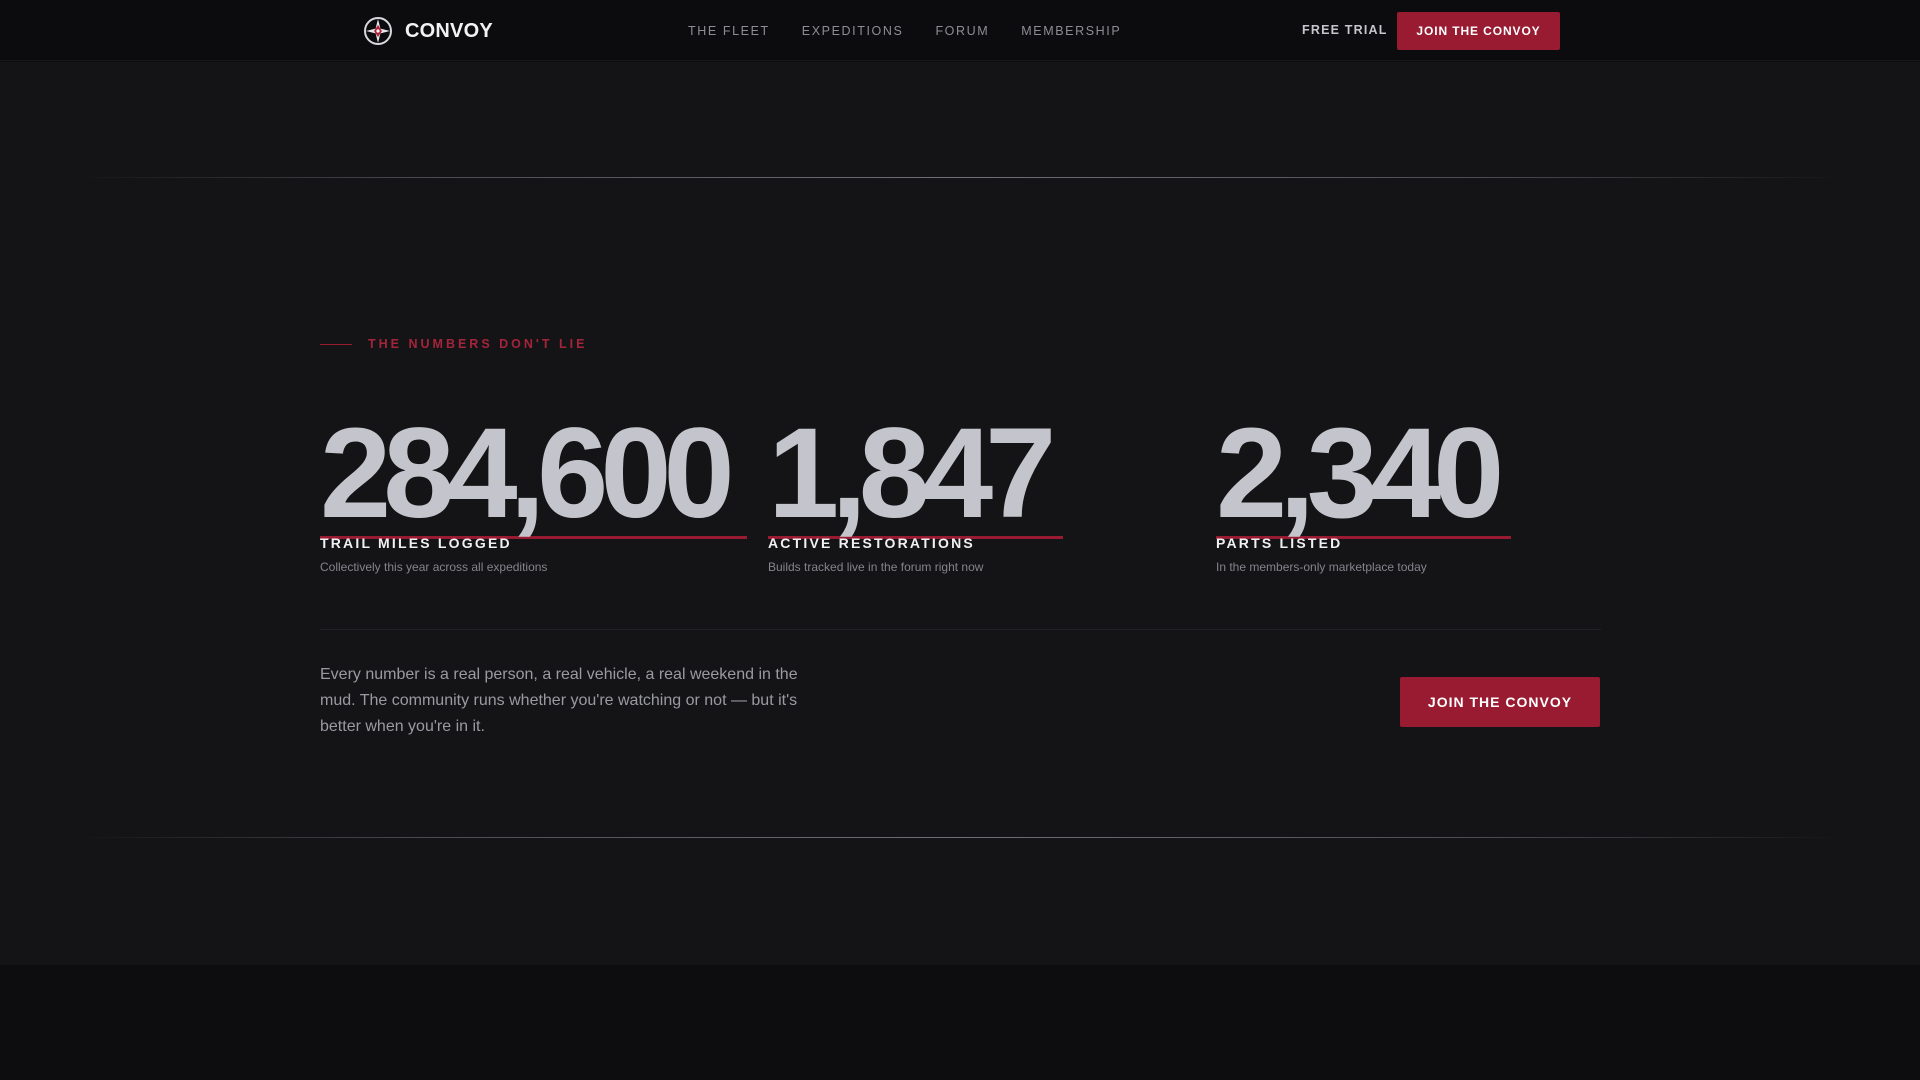 Image resolution: width=1920 pixels, height=1080 pixels. Describe the element at coordinates (960, 177) in the screenshot. I see `section-top-rule` at that location.